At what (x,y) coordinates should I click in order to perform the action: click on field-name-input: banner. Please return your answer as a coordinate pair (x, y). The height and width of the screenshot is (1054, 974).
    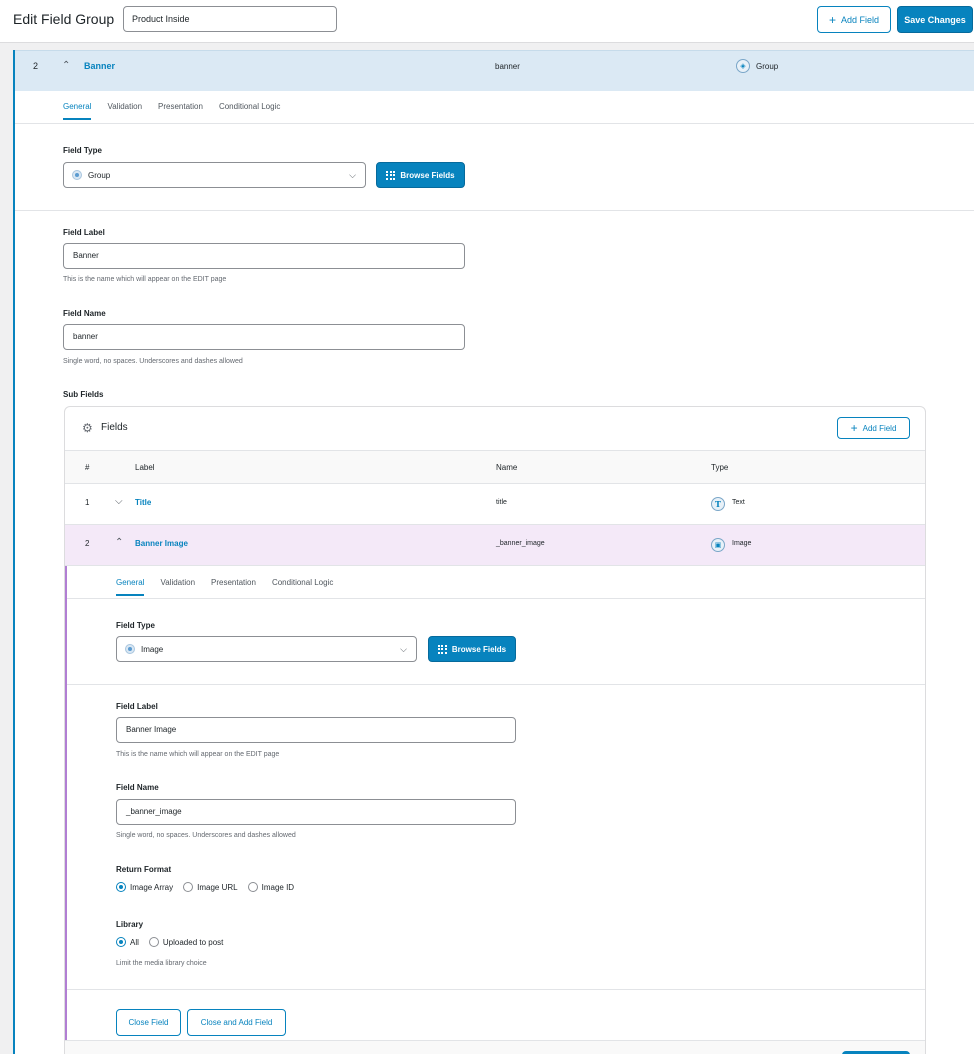
    Looking at the image, I should click on (264, 337).